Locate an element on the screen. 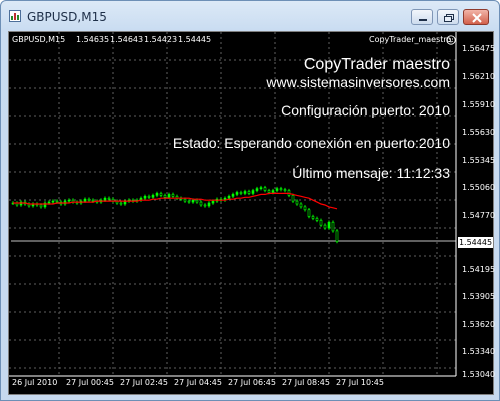 This screenshot has width=500, height=401. chart-symbol: GBPUSD,M15 is located at coordinates (39, 39).